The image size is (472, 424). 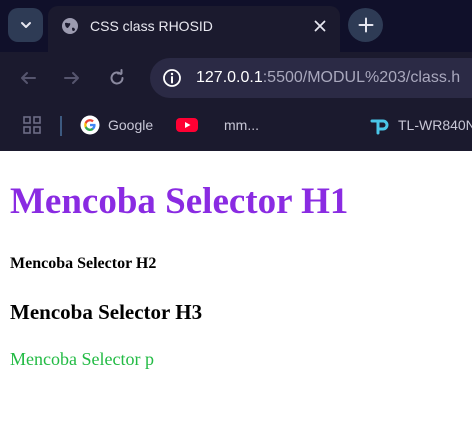 What do you see at coordinates (70, 26) in the screenshot?
I see `globe-icon` at bounding box center [70, 26].